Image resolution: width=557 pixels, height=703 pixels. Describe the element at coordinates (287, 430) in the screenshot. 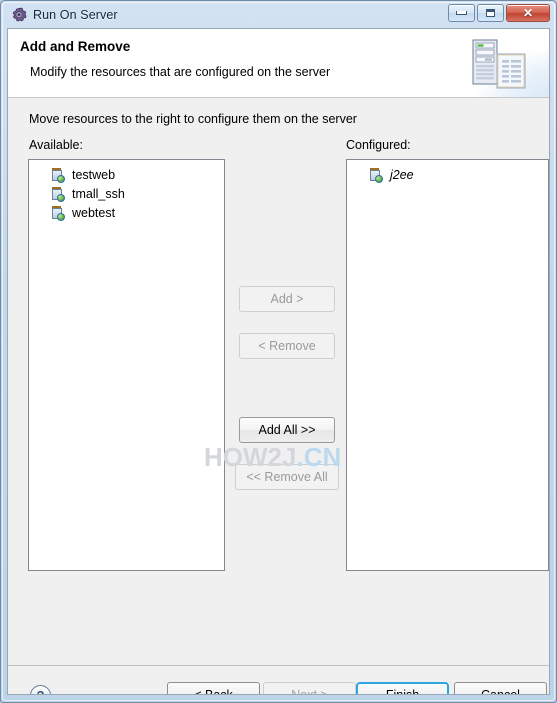

I see `add-all-button: Add All >>` at that location.